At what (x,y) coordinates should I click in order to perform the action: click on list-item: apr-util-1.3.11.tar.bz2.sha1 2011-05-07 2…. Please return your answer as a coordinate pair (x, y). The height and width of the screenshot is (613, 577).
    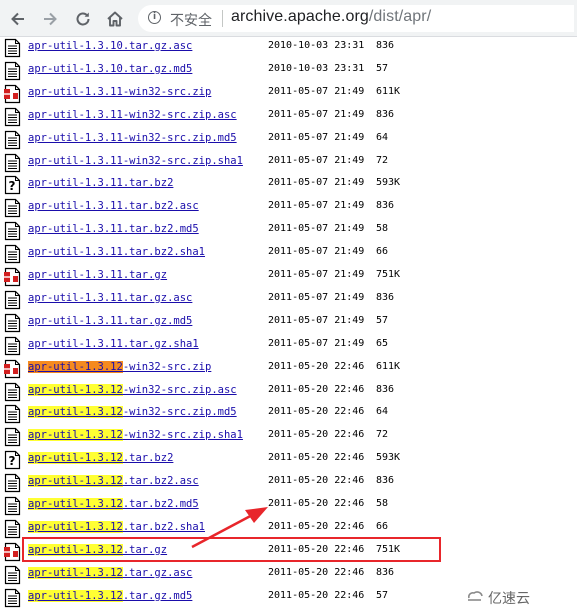
    Looking at the image, I should click on (288, 254).